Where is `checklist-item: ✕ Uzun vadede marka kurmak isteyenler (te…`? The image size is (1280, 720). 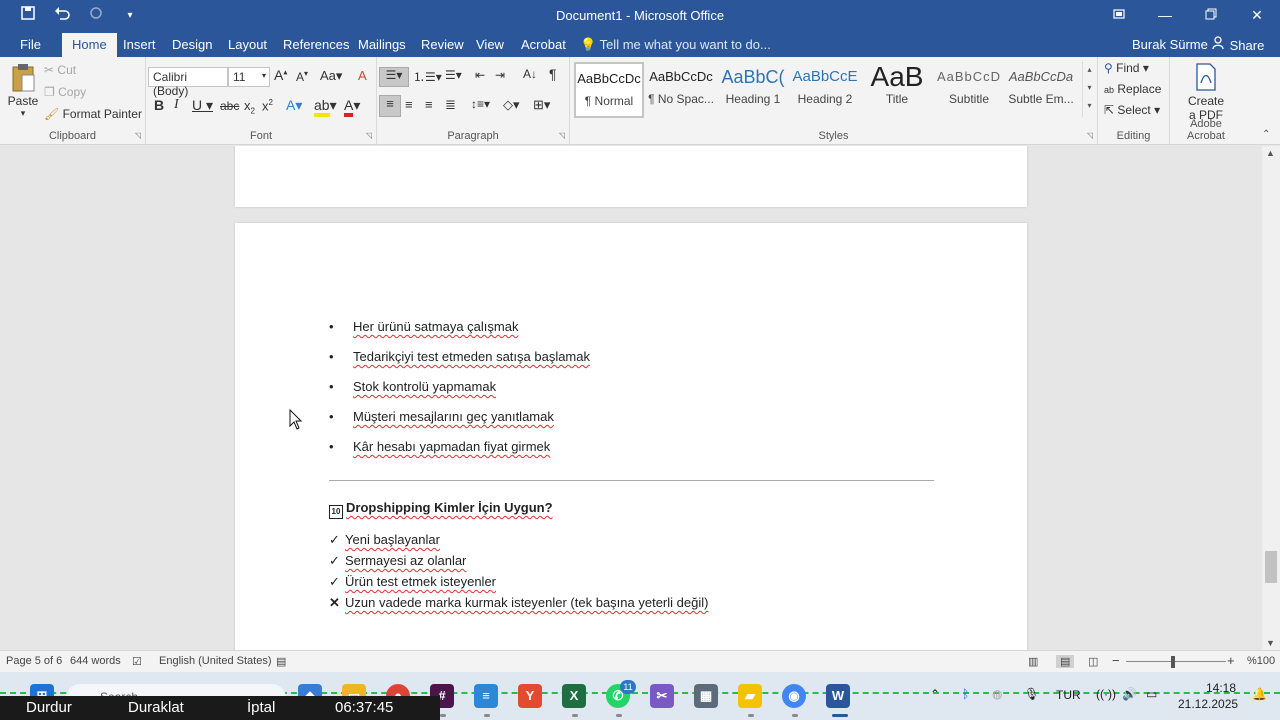 checklist-item: ✕ Uzun vadede marka kurmak isteyenler (te… is located at coordinates (518, 603).